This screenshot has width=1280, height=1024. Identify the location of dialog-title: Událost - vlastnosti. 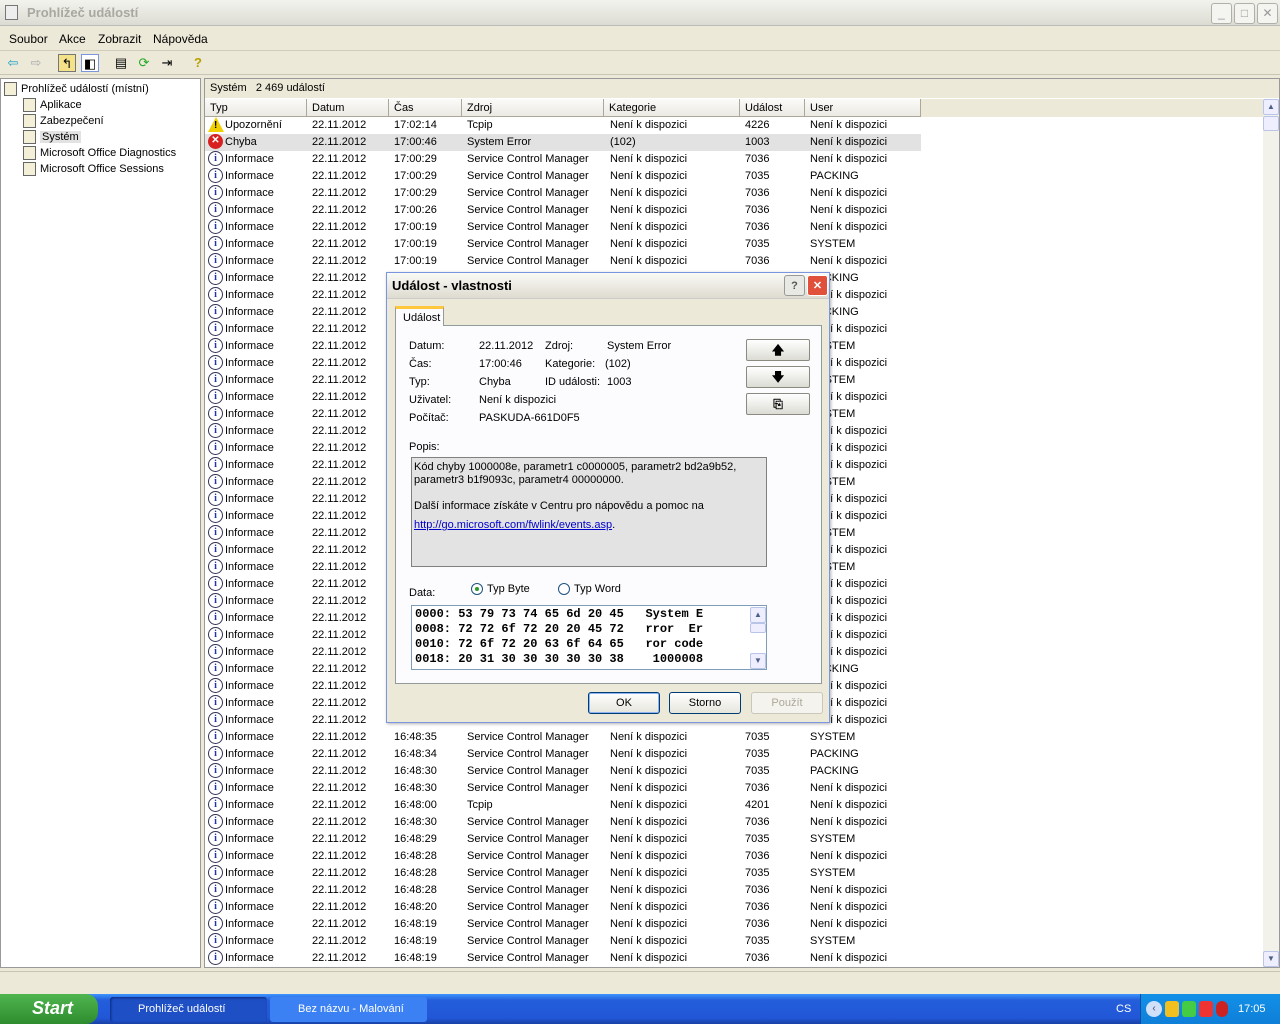
(452, 285).